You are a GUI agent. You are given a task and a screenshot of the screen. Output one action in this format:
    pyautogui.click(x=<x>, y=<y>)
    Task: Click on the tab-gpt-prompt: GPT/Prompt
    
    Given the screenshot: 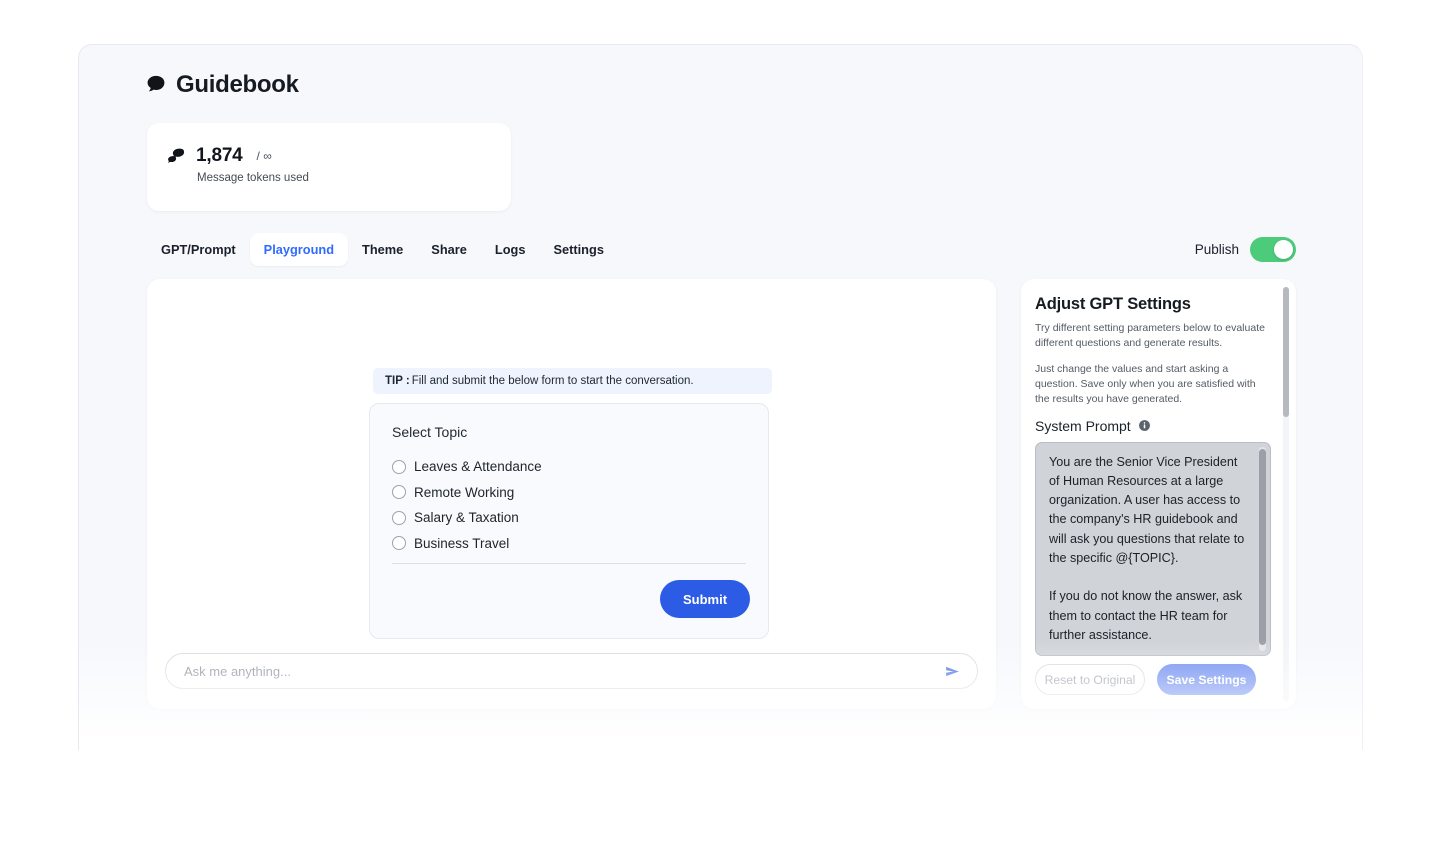 What is the action you would take?
    pyautogui.click(x=198, y=249)
    